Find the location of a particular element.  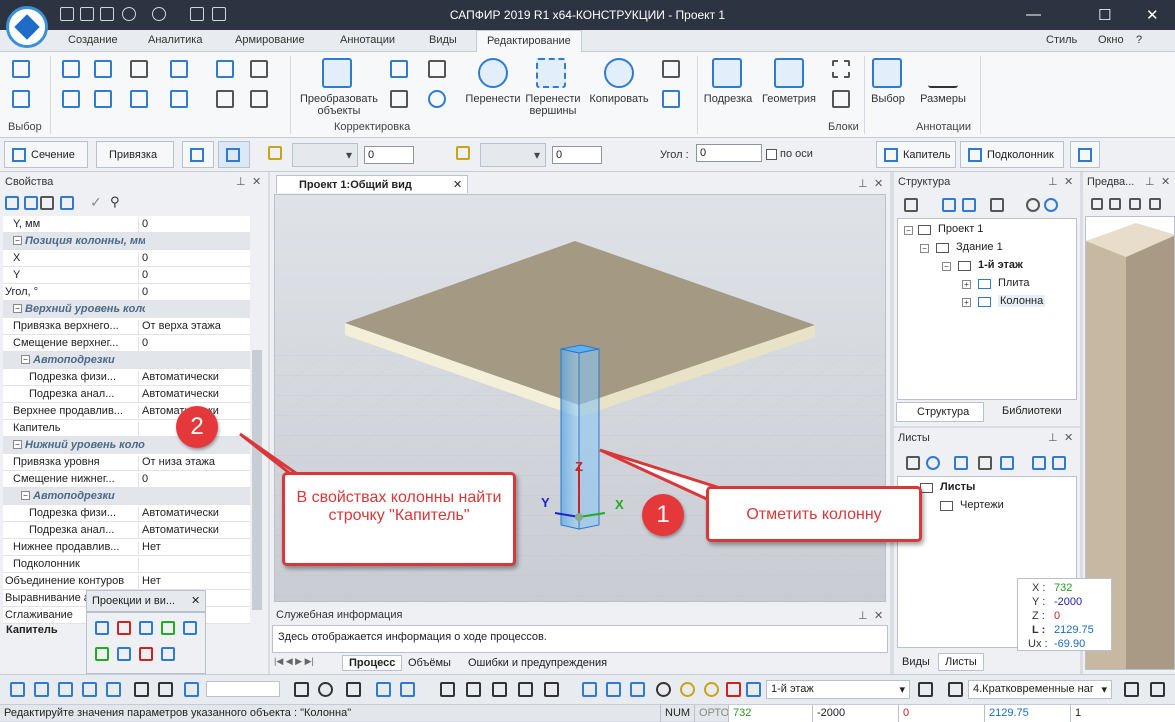

property-row: Верхний уровень колонны− is located at coordinates (126, 309).